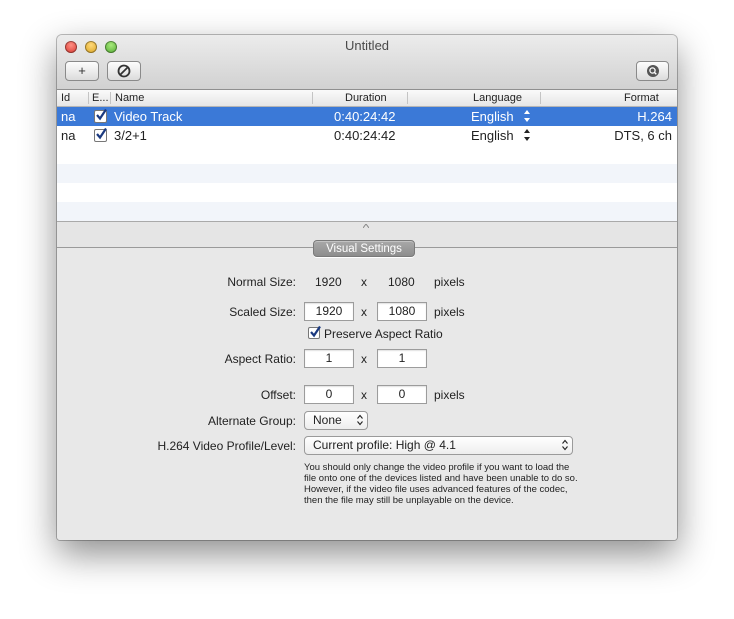 This screenshot has width=734, height=619. Describe the element at coordinates (402, 311) in the screenshot. I see `scaled-height-field: 1080` at that location.